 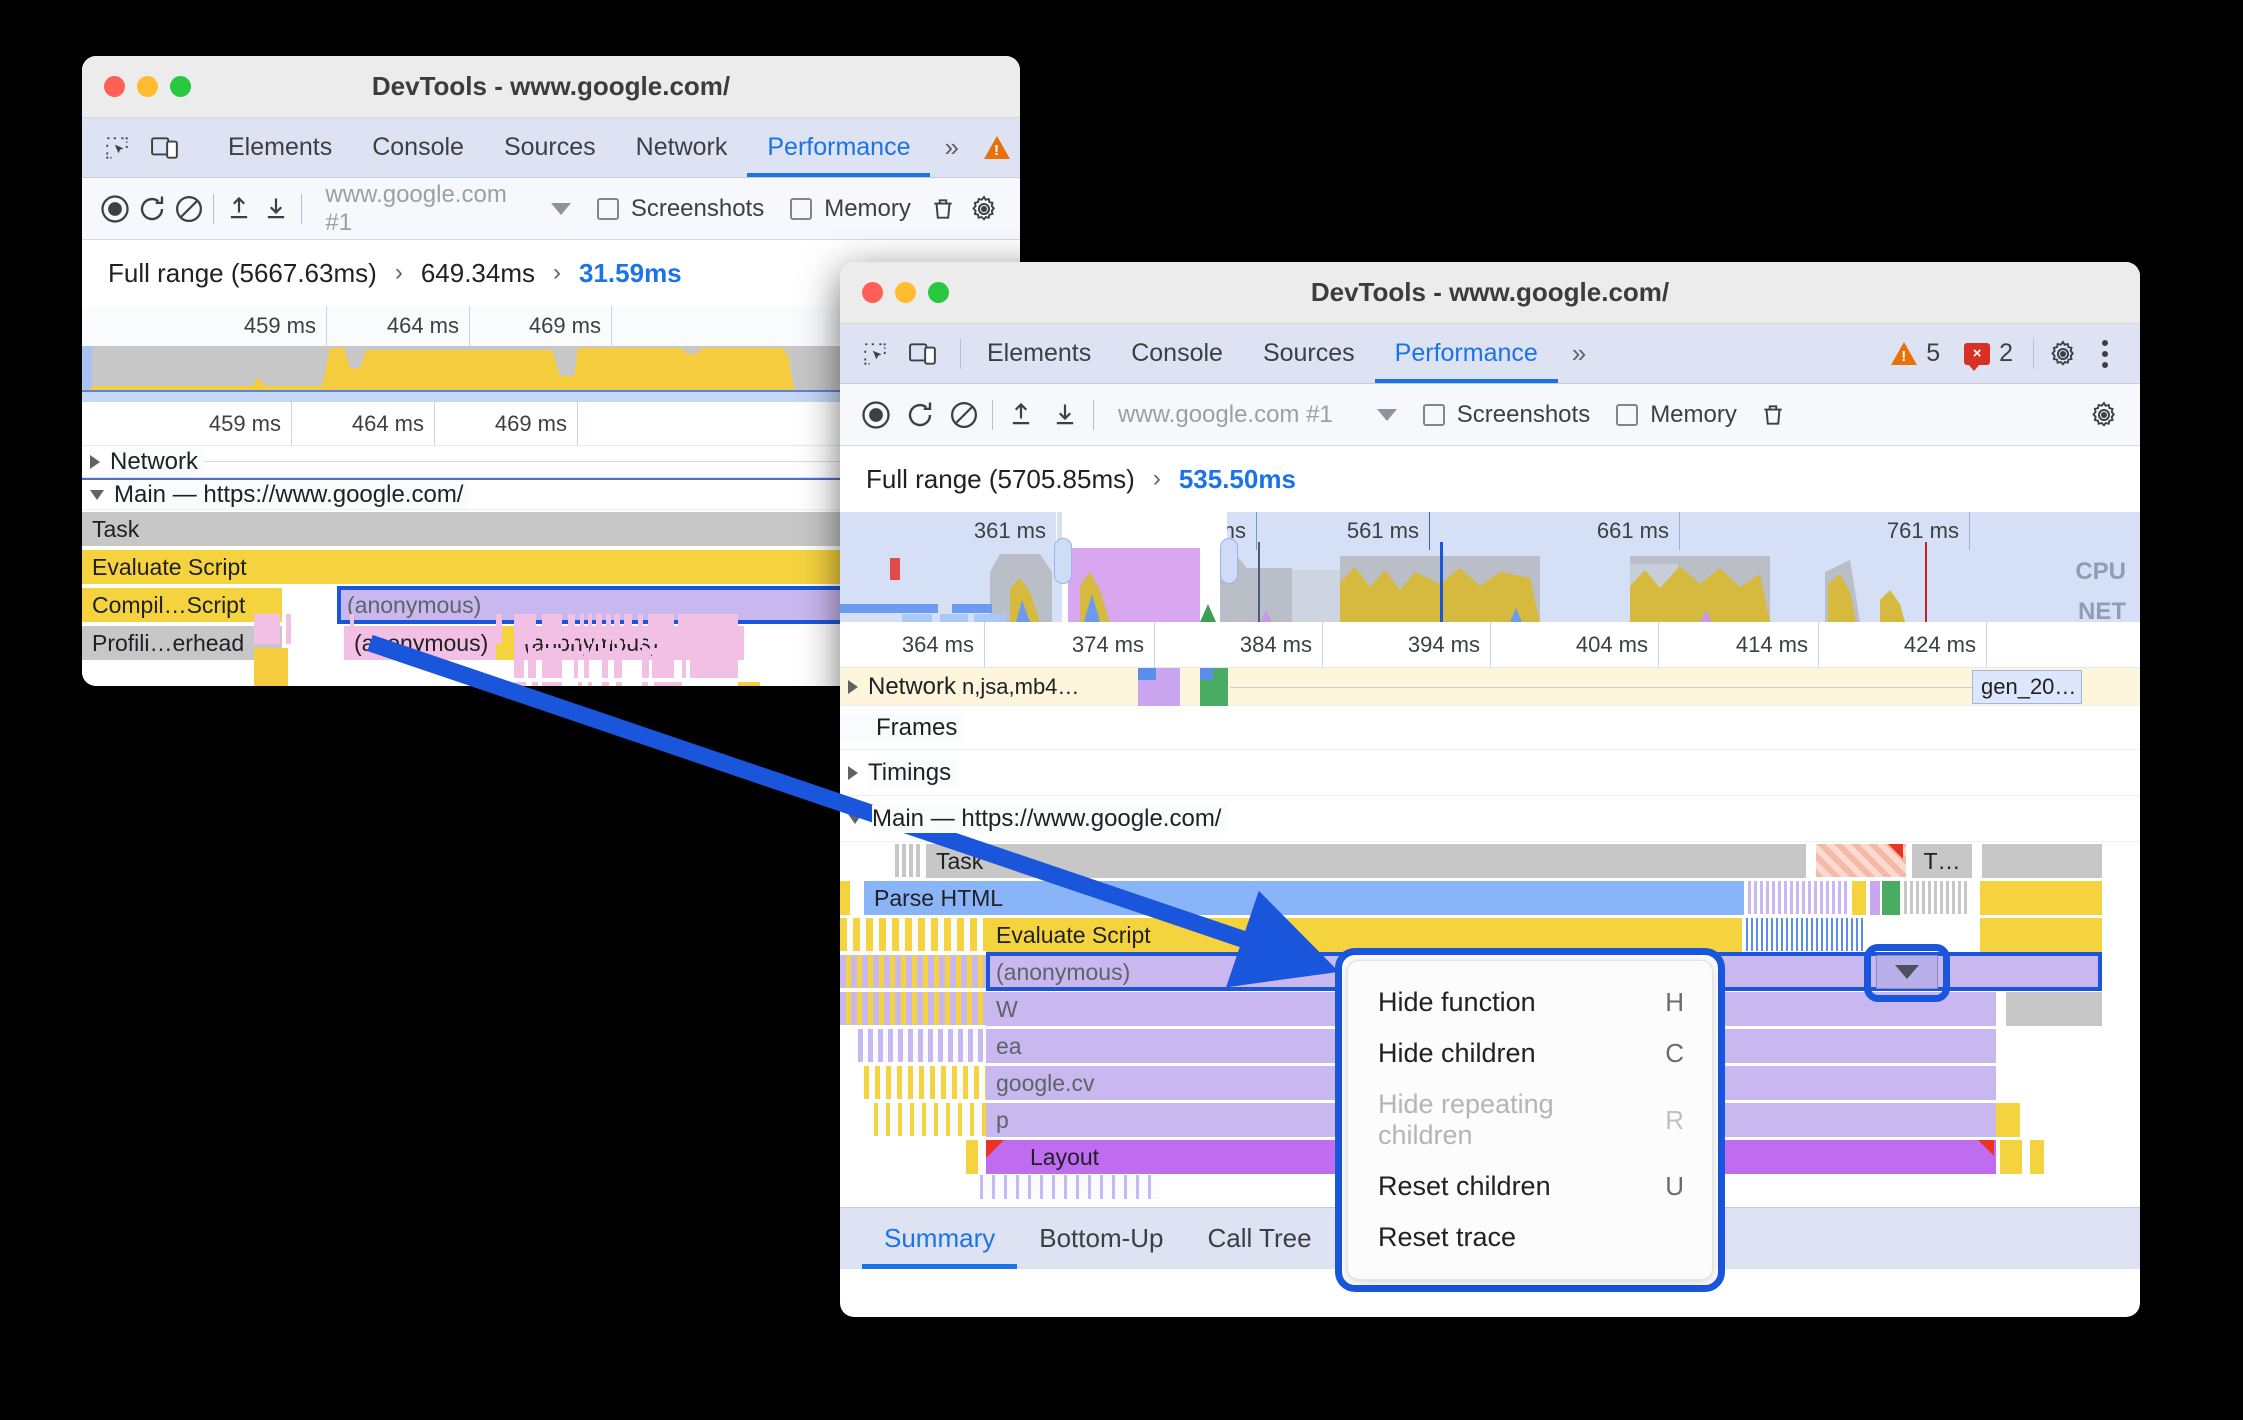 I want to click on track-row-timings: Timings, so click(x=1490, y=773).